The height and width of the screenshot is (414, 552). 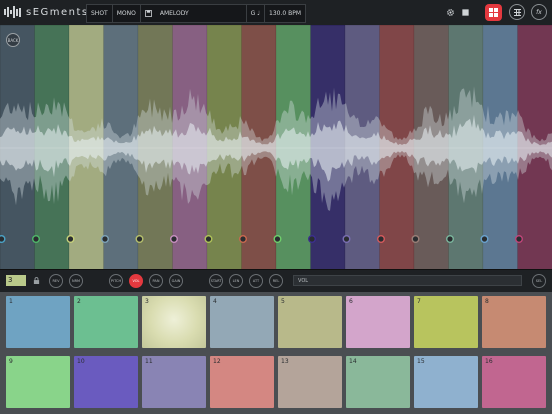 I want to click on pad-4: 4, so click(x=242, y=322).